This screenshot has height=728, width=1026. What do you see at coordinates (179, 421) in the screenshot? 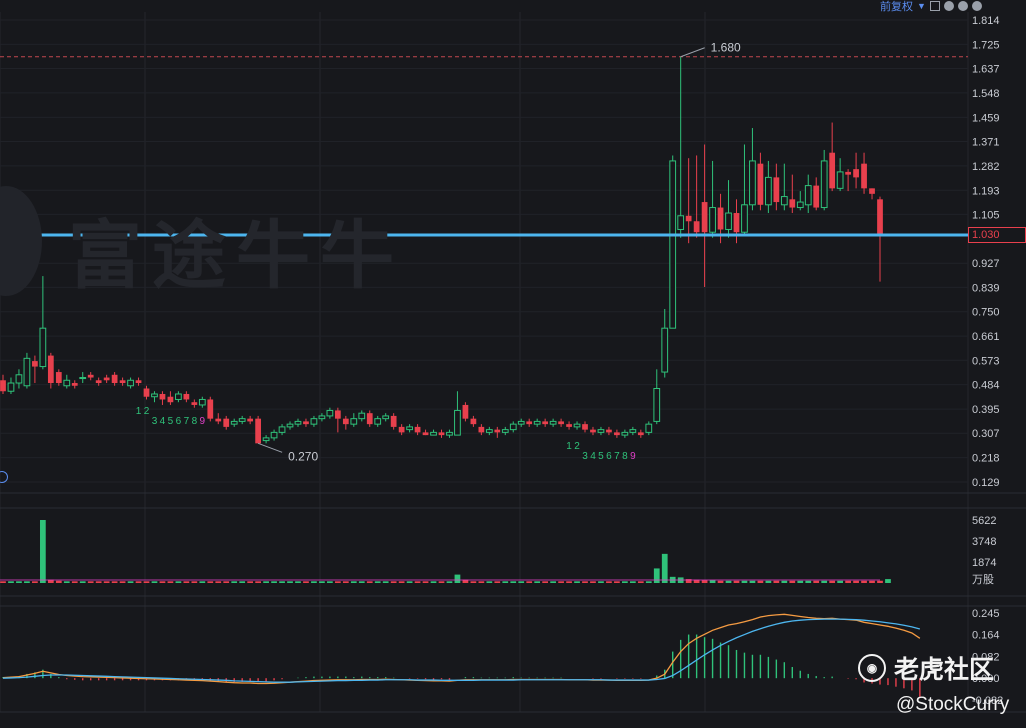
I see `td-count-a: 6` at bounding box center [179, 421].